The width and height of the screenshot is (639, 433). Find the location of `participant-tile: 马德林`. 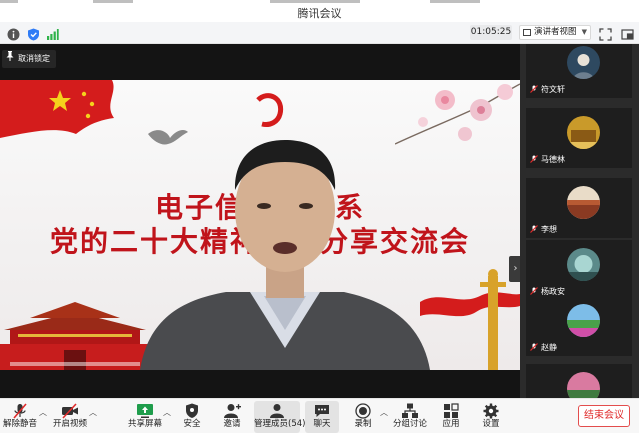

participant-tile: 马德林 is located at coordinates (579, 138).